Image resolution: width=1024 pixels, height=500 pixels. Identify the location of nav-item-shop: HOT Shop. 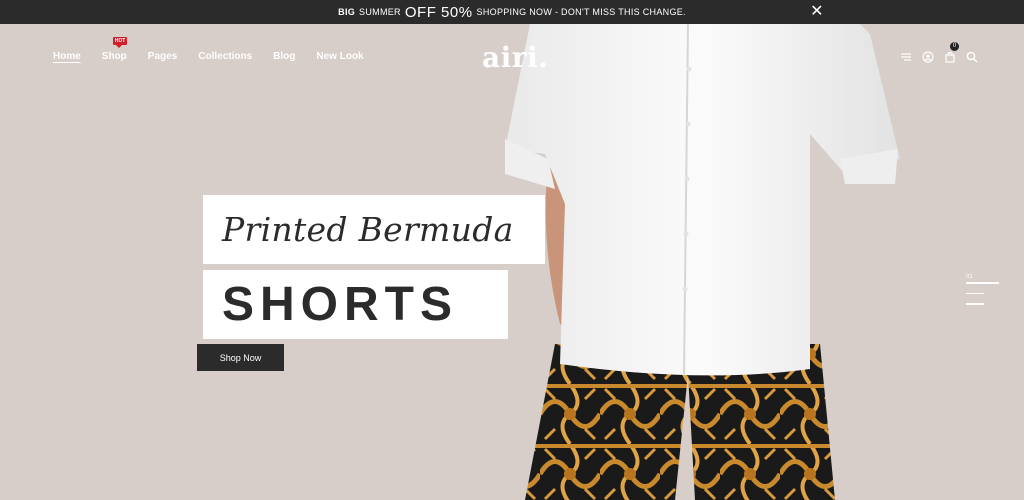
(114, 49).